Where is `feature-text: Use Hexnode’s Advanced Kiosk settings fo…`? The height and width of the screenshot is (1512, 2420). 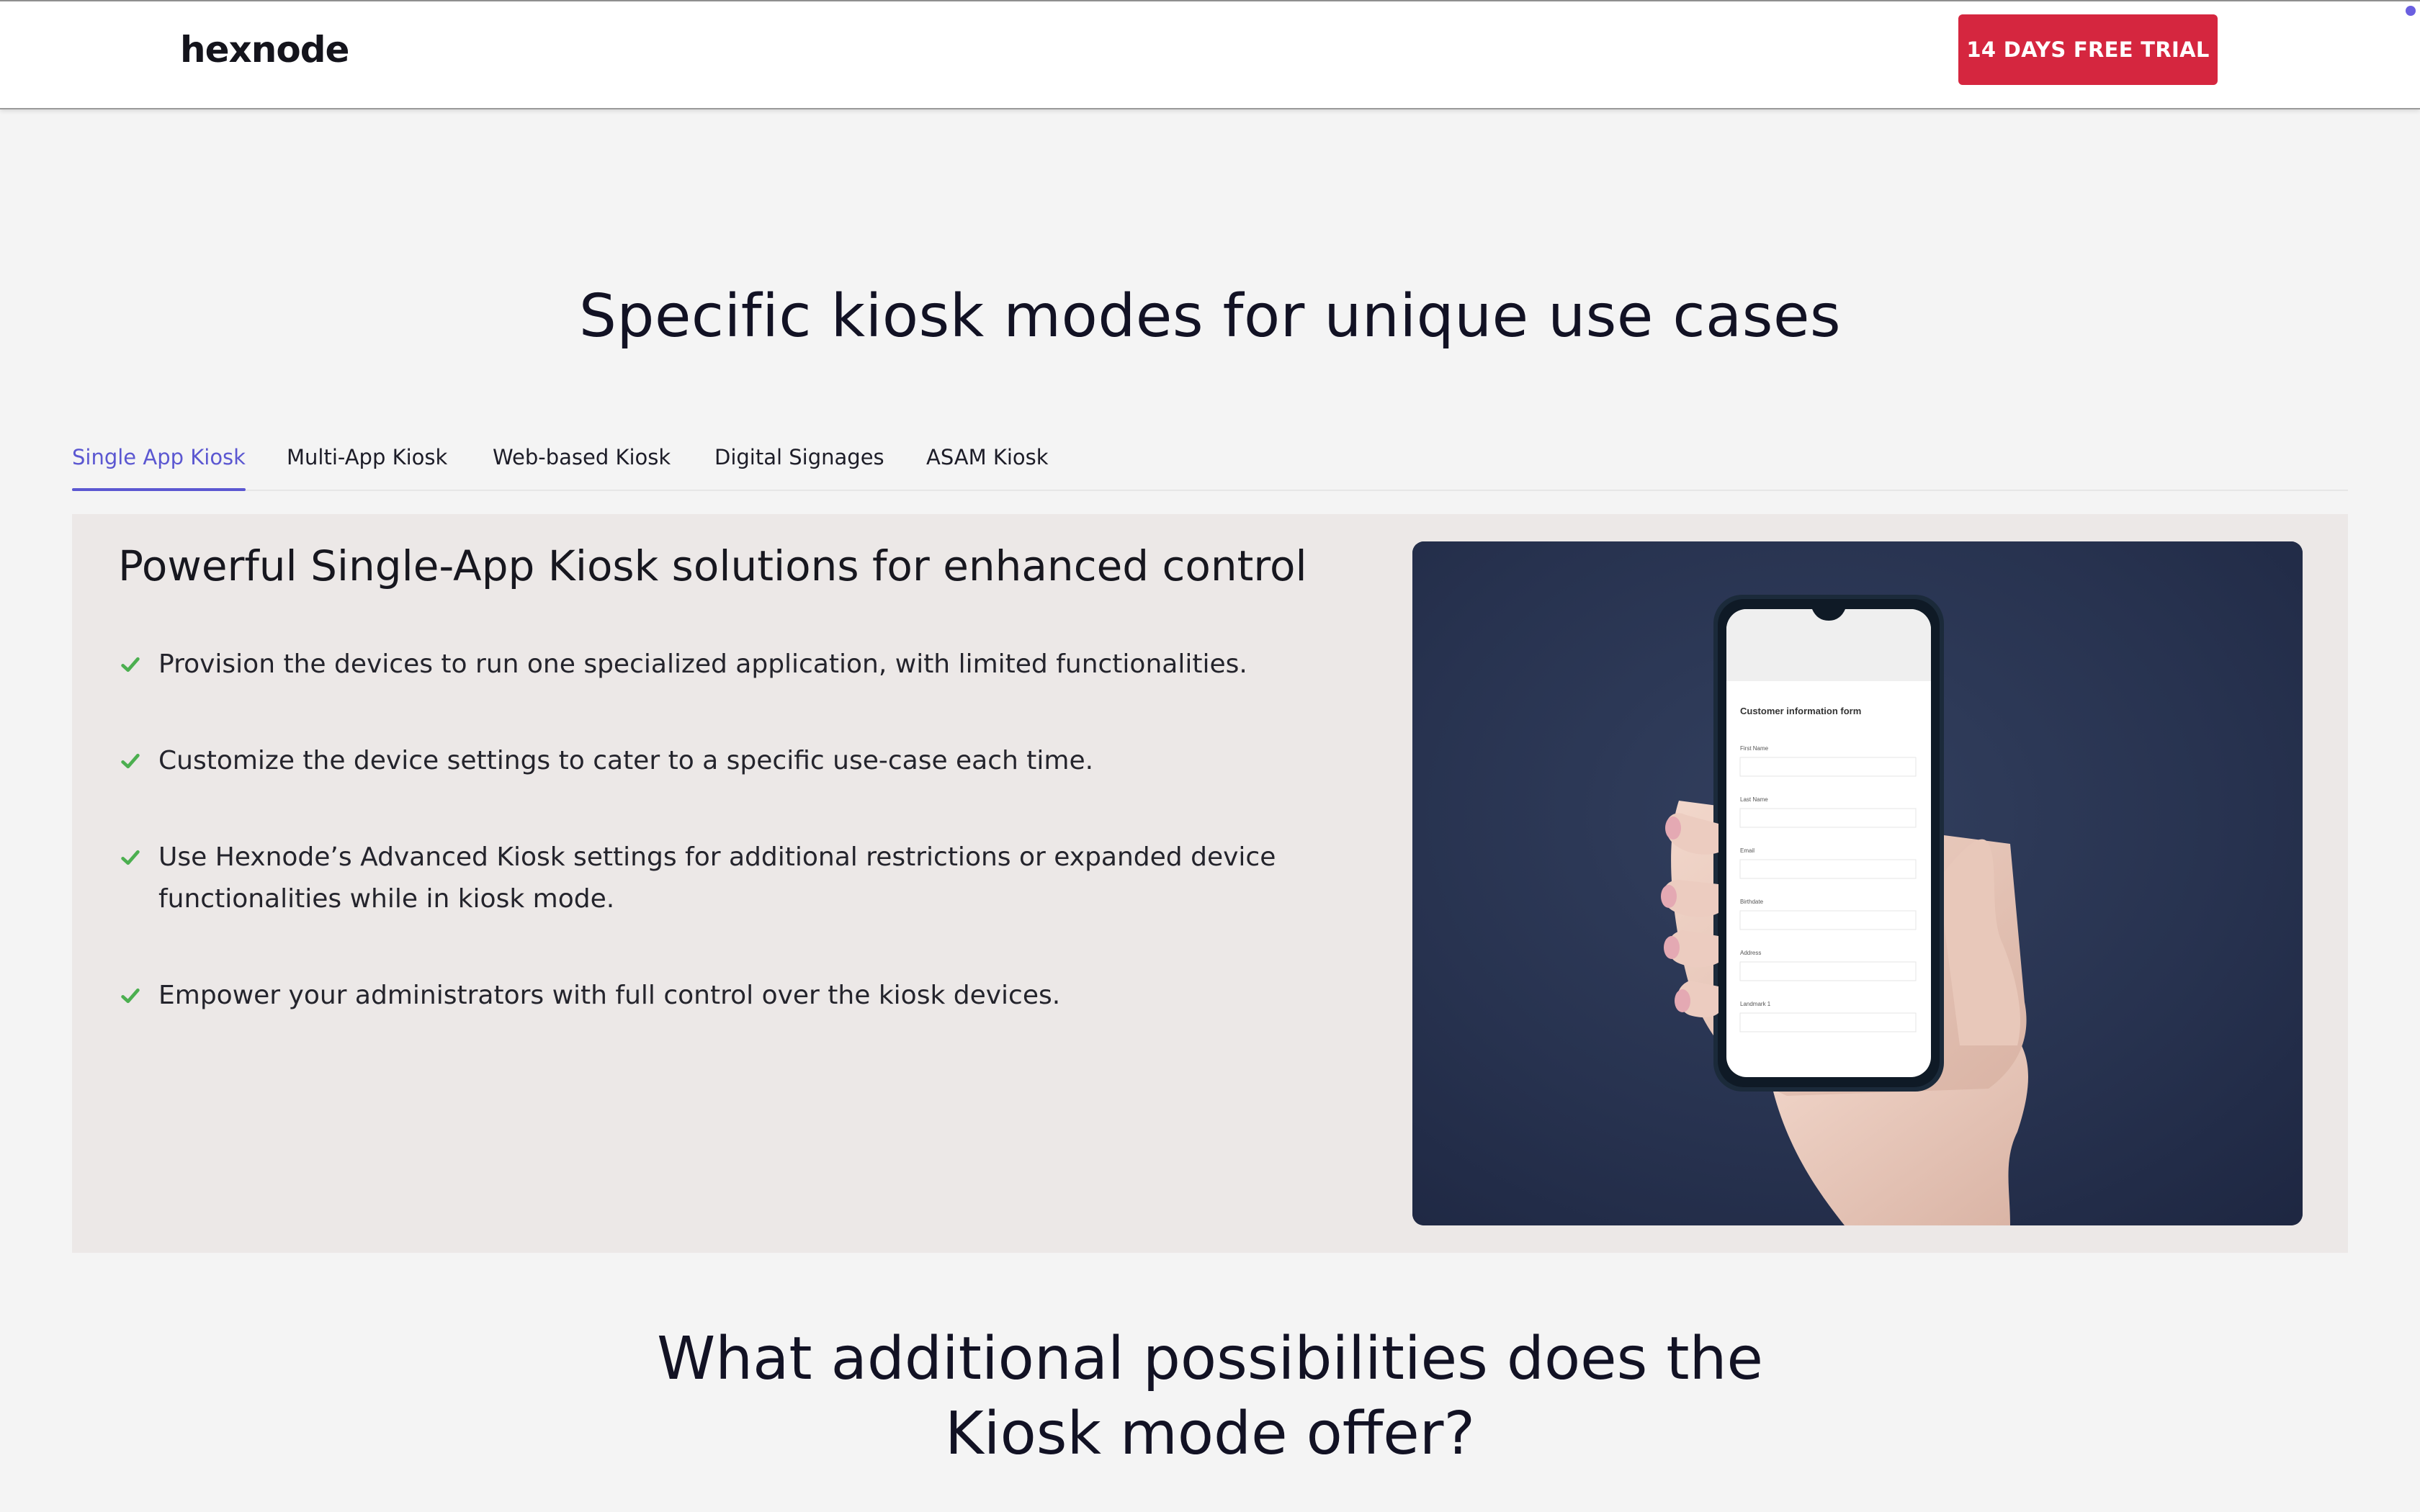 feature-text: Use Hexnode’s Advanced Kiosk settings fo… is located at coordinates (717, 878).